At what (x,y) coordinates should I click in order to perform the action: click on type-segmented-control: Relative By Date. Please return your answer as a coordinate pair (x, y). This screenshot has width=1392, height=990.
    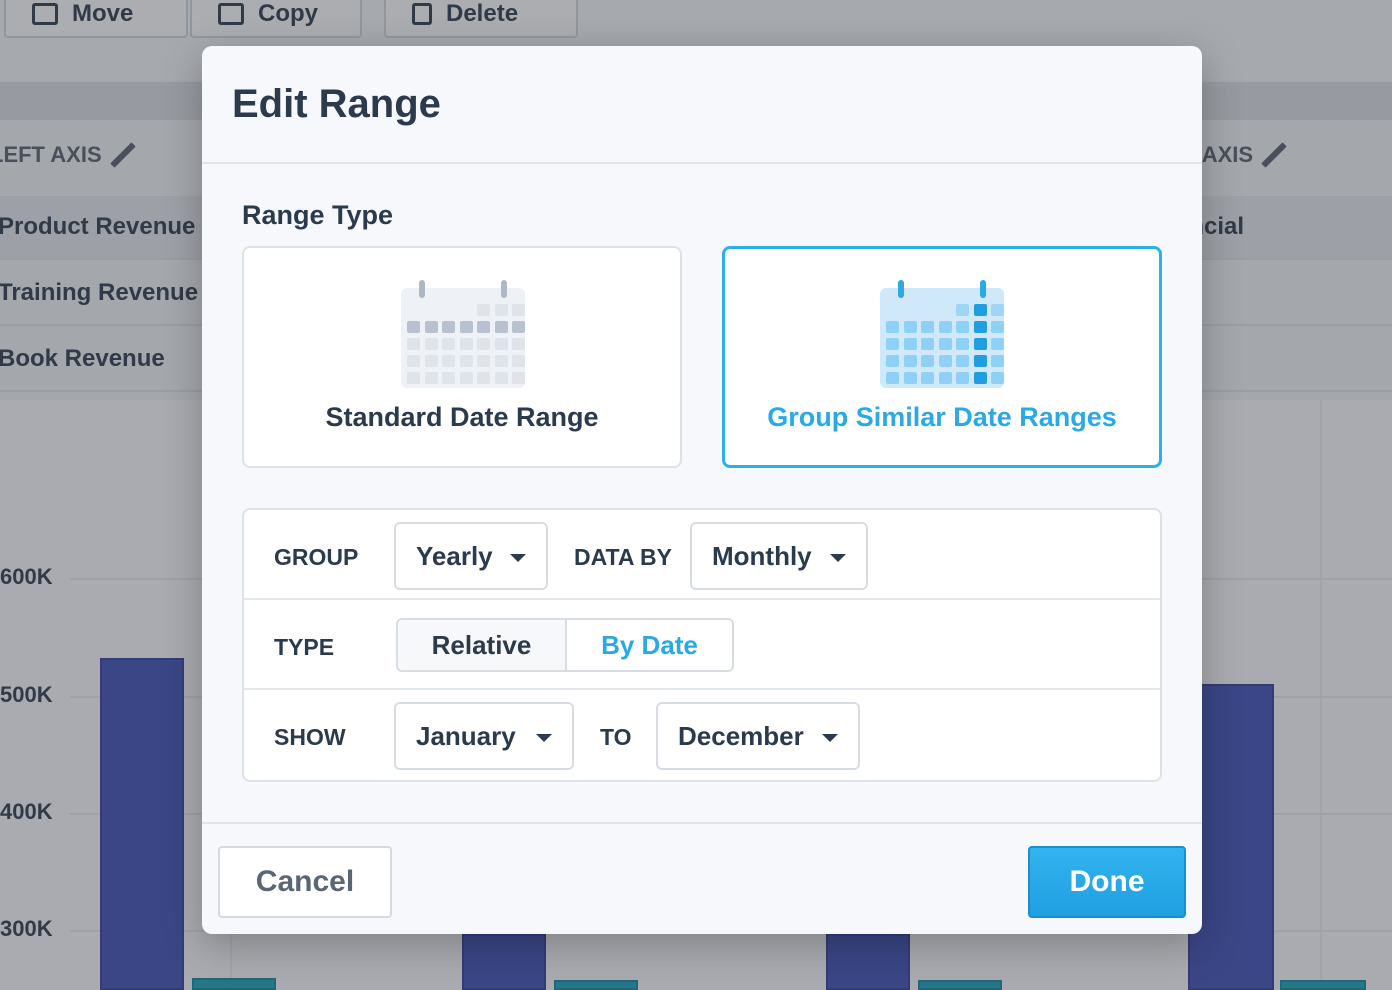
    Looking at the image, I should click on (565, 645).